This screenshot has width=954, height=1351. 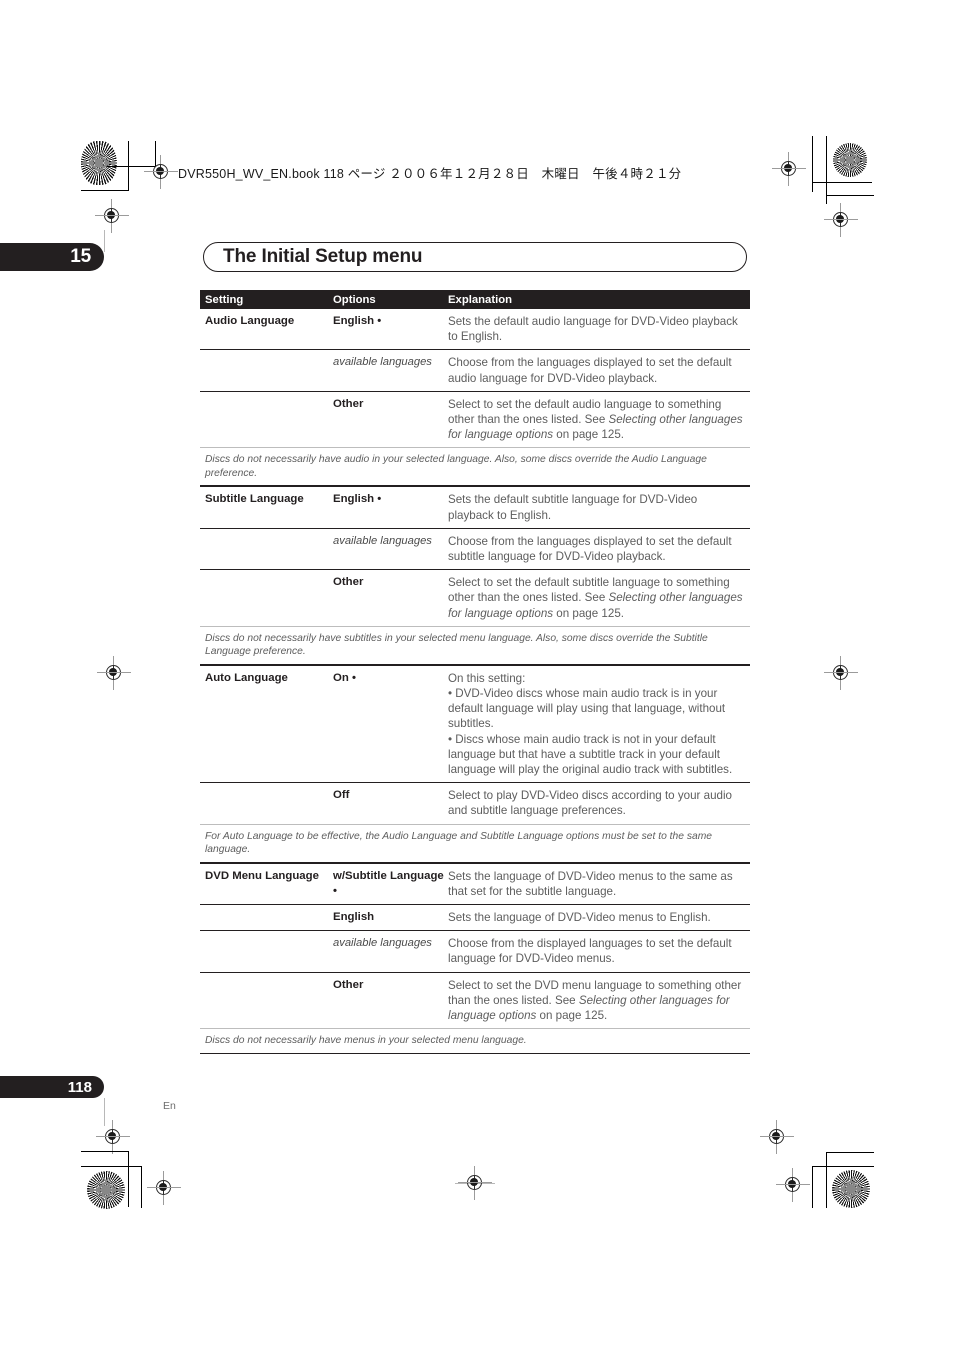 I want to click on column-header-explanation: Explanation, so click(x=480, y=299).